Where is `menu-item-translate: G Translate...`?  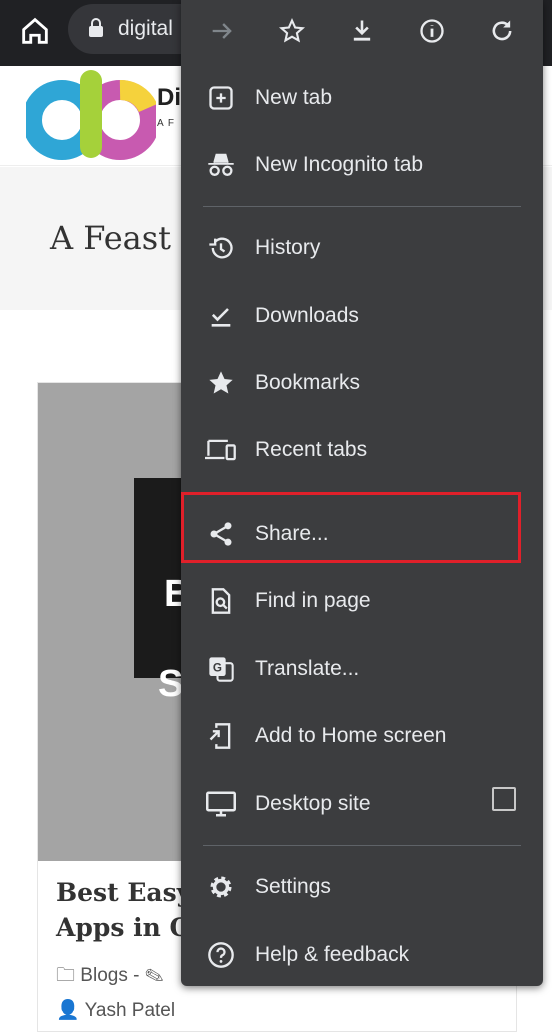
menu-item-translate: G Translate... is located at coordinates (362, 669).